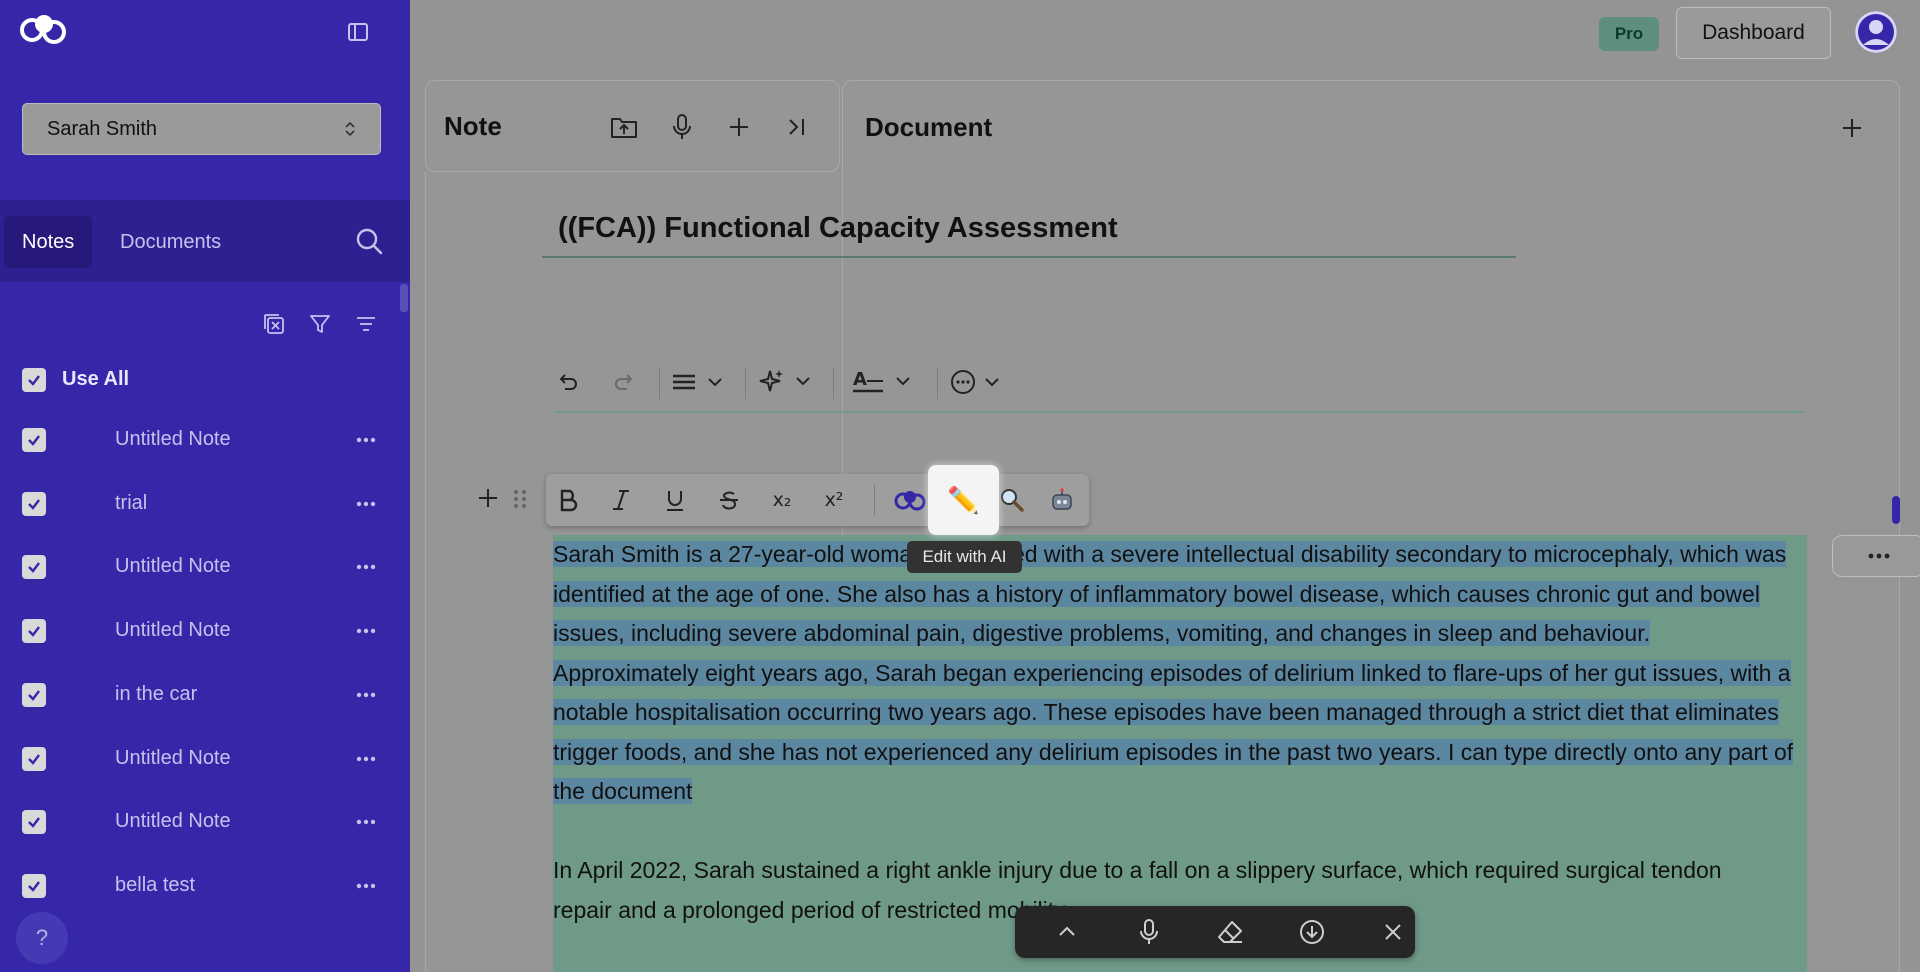 Image resolution: width=1920 pixels, height=972 pixels. I want to click on magnifier-icon, so click(1012, 500).